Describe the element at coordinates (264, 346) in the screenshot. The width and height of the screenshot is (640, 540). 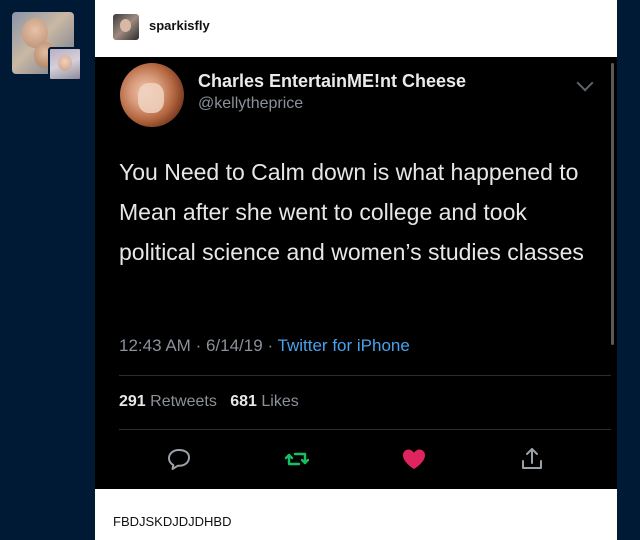
I see `tweet-meta: 12:43 AM · 6/14/19 · Twitter for iPhone` at that location.